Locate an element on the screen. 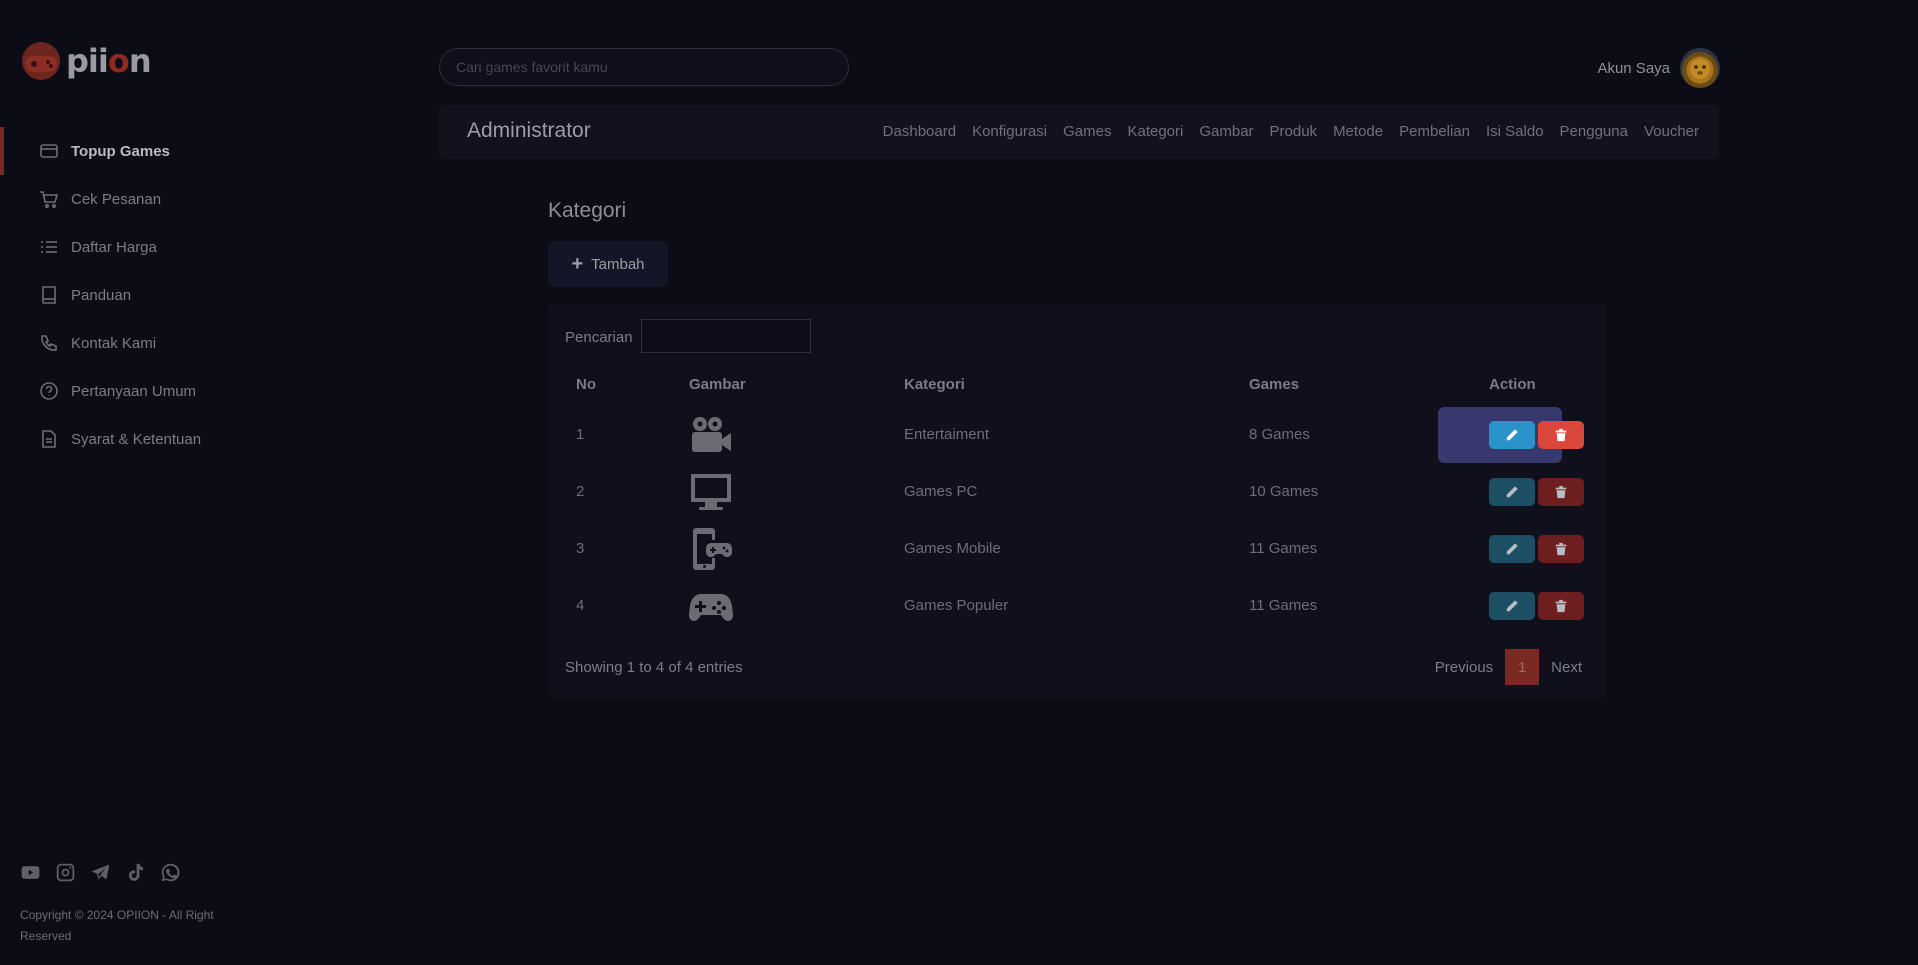  account-label: Akun Saya is located at coordinates (1633, 68).